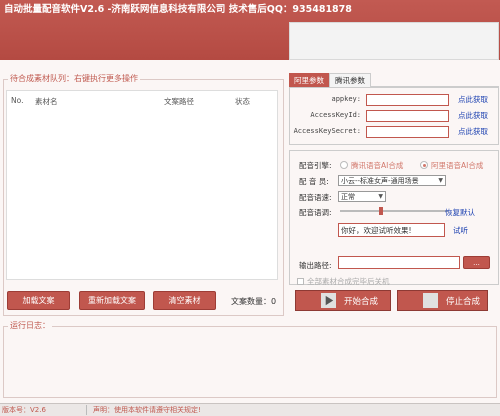 The height and width of the screenshot is (416, 500). What do you see at coordinates (473, 131) in the screenshot?
I see `accesskeysecret-get-link: 点此获取` at bounding box center [473, 131].